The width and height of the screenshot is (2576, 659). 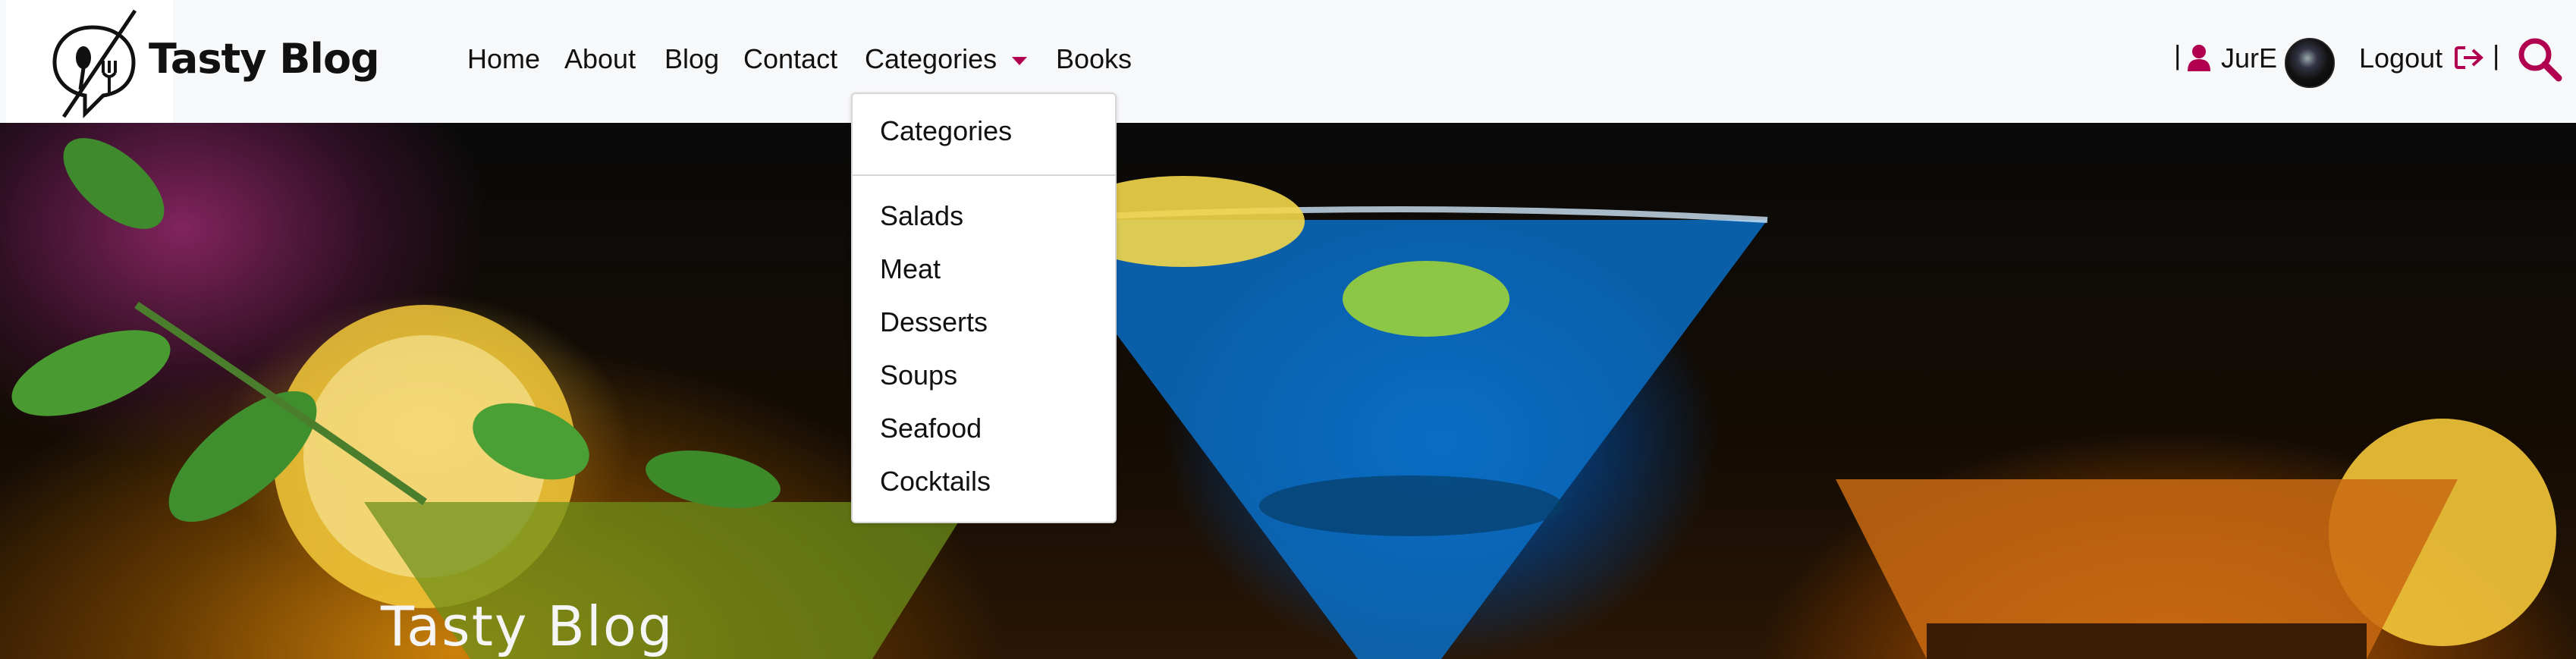 I want to click on nav-categories-toggle: Categories, so click(x=946, y=59).